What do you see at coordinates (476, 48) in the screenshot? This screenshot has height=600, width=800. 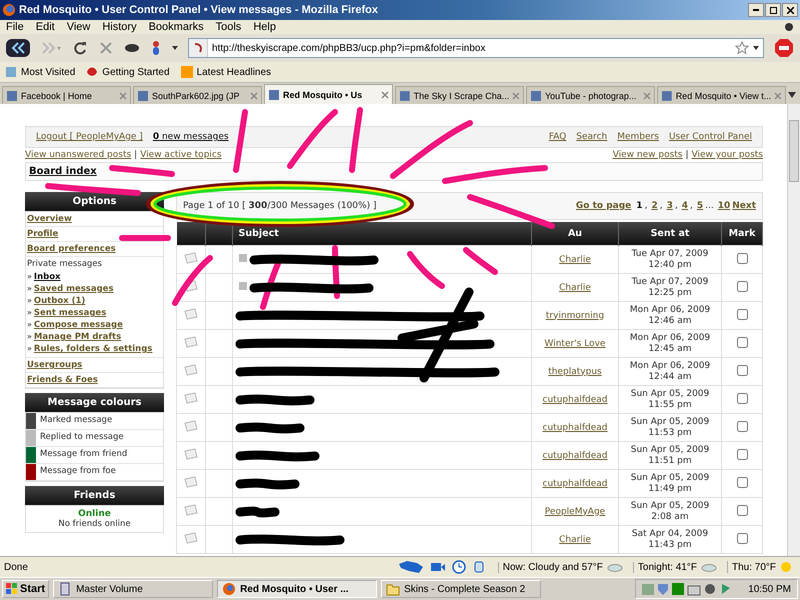 I see `address-bar: http://theskyiscrape.com/phpBB3/ucp.php?i=pm&folder=inbox` at bounding box center [476, 48].